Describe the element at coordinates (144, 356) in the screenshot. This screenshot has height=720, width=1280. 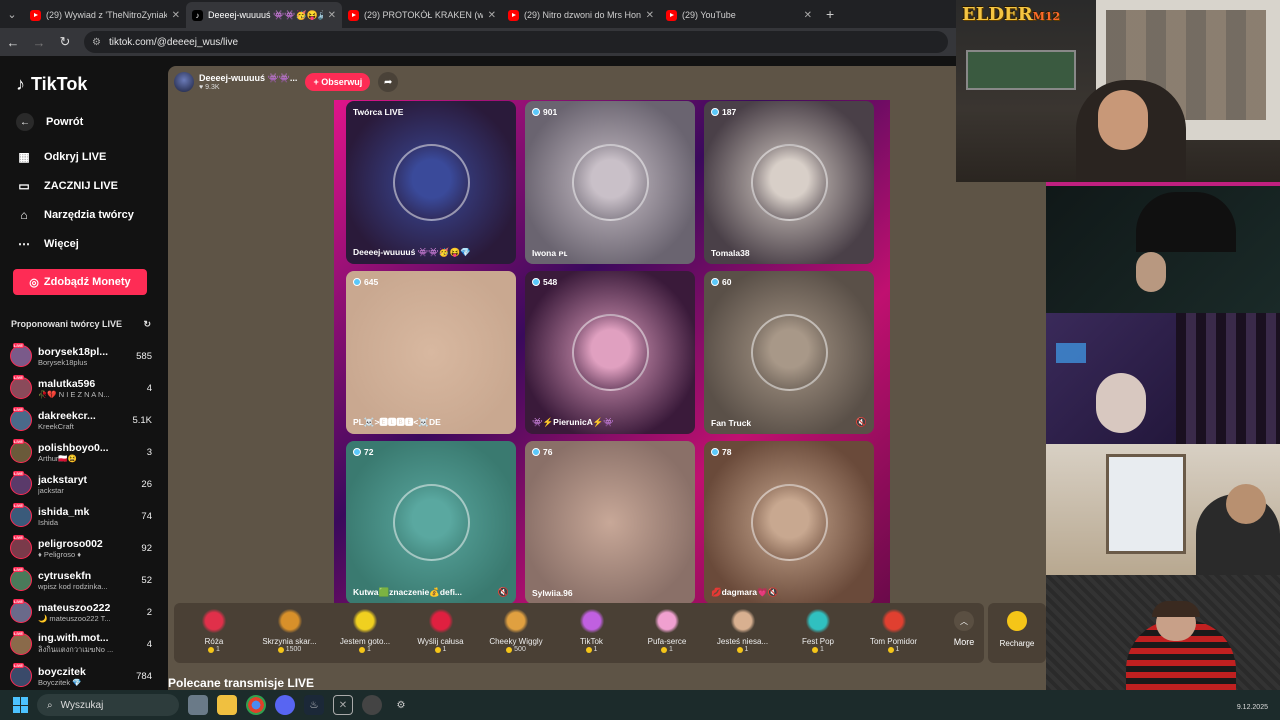
I see `viewer-count: 585` at that location.